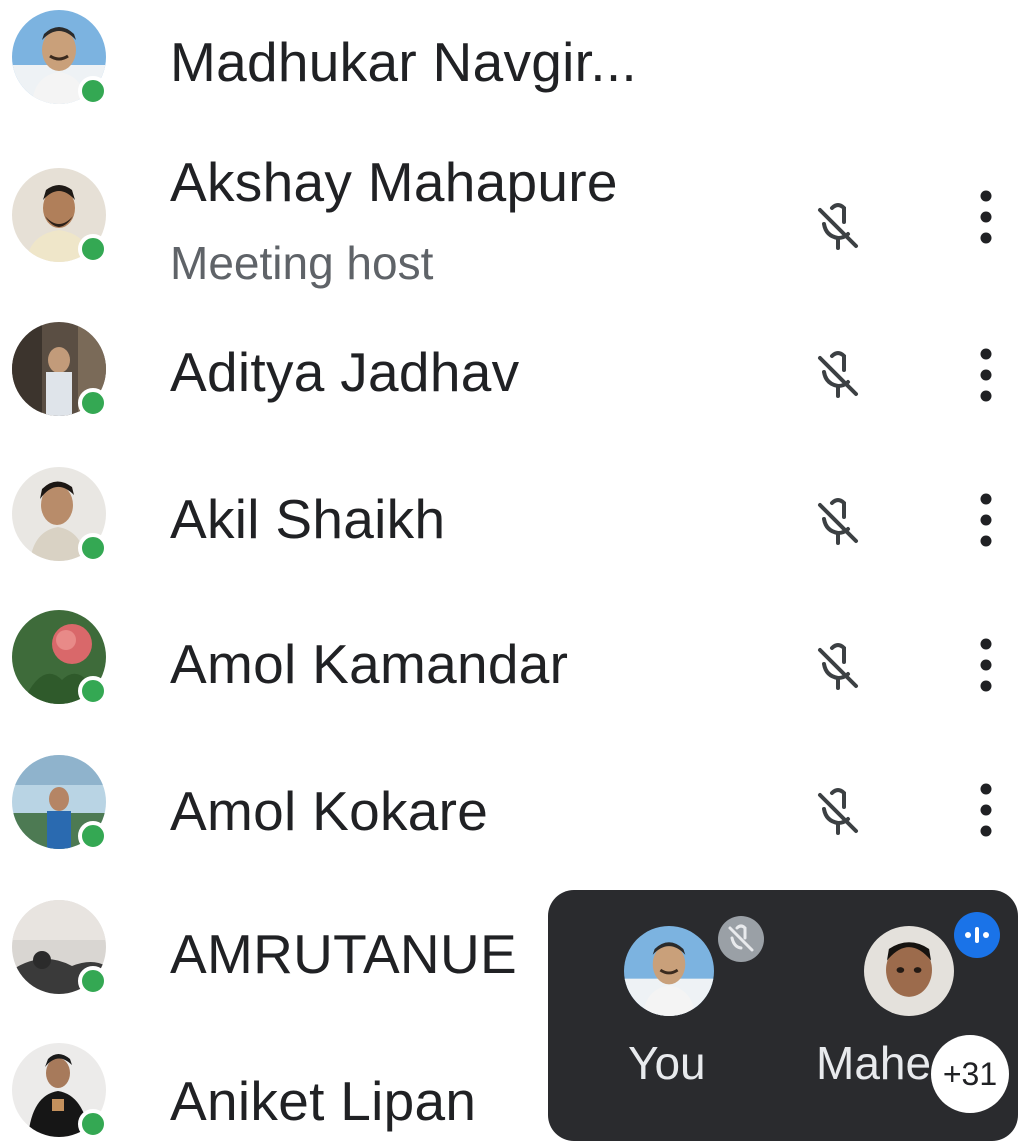 Image resolution: width=1018 pixels, height=1141 pixels. I want to click on floating-participants-panel: You Mahe +31, so click(783, 1015).